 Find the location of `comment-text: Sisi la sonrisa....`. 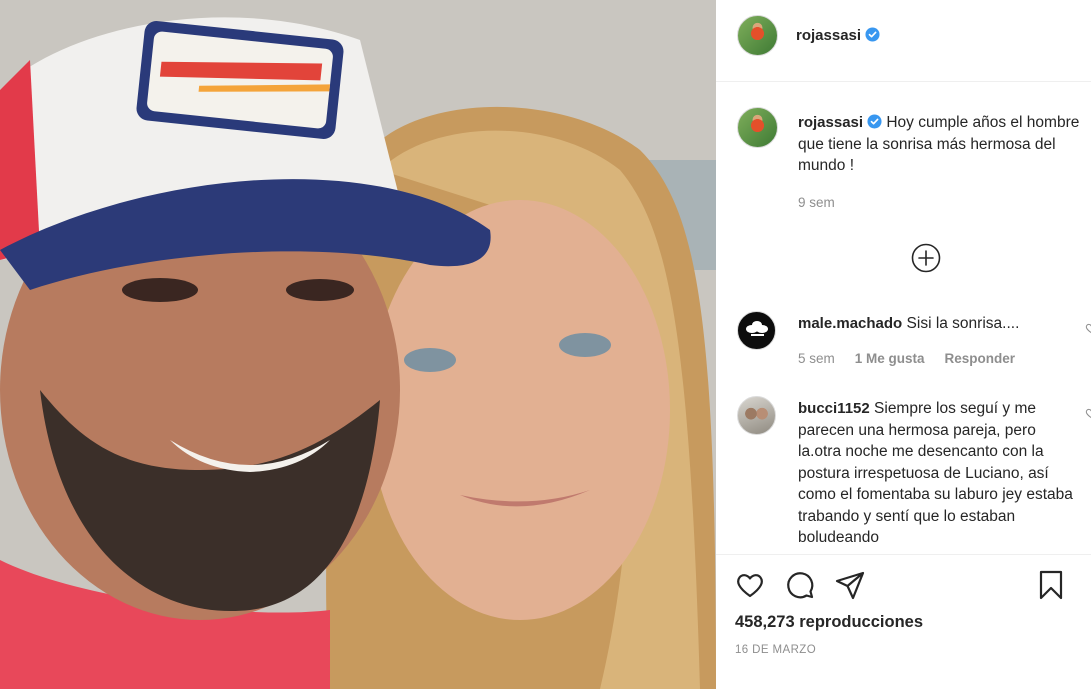

comment-text: Sisi la sonrisa.... is located at coordinates (963, 323).